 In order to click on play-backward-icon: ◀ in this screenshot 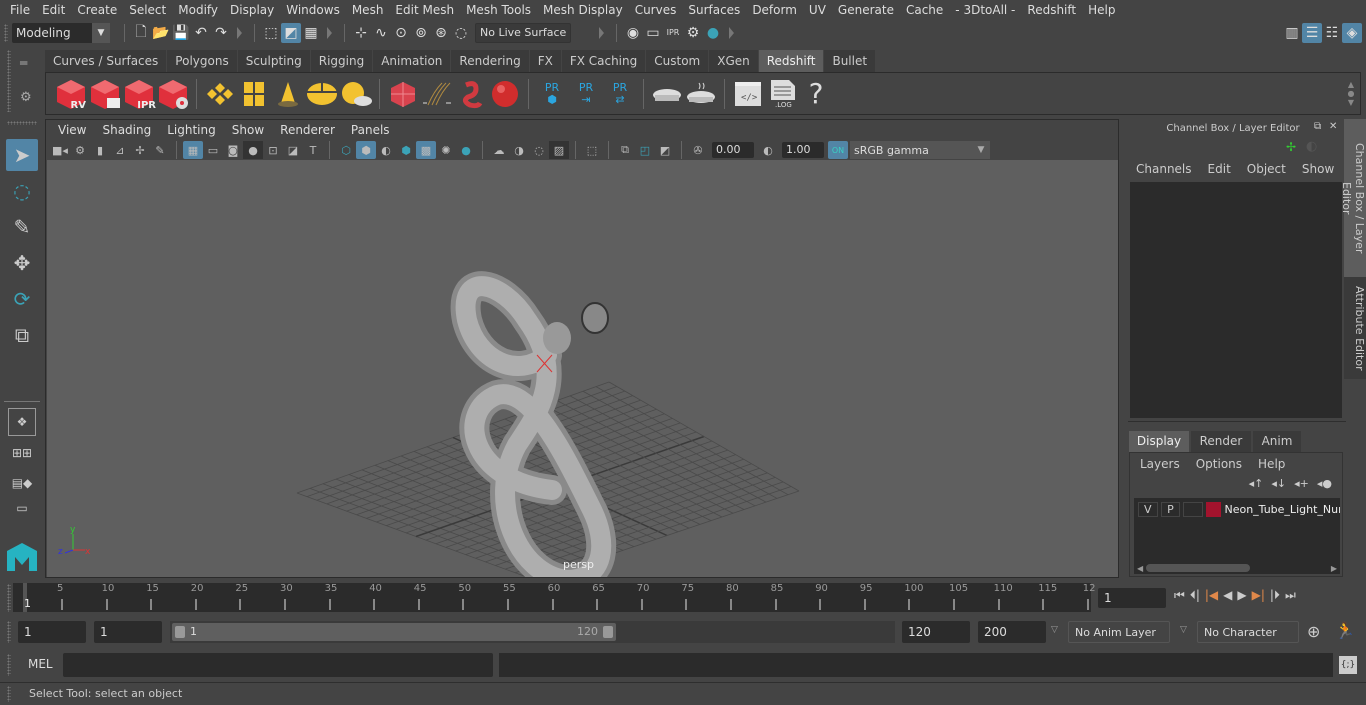, I will do `click(1227, 595)`.